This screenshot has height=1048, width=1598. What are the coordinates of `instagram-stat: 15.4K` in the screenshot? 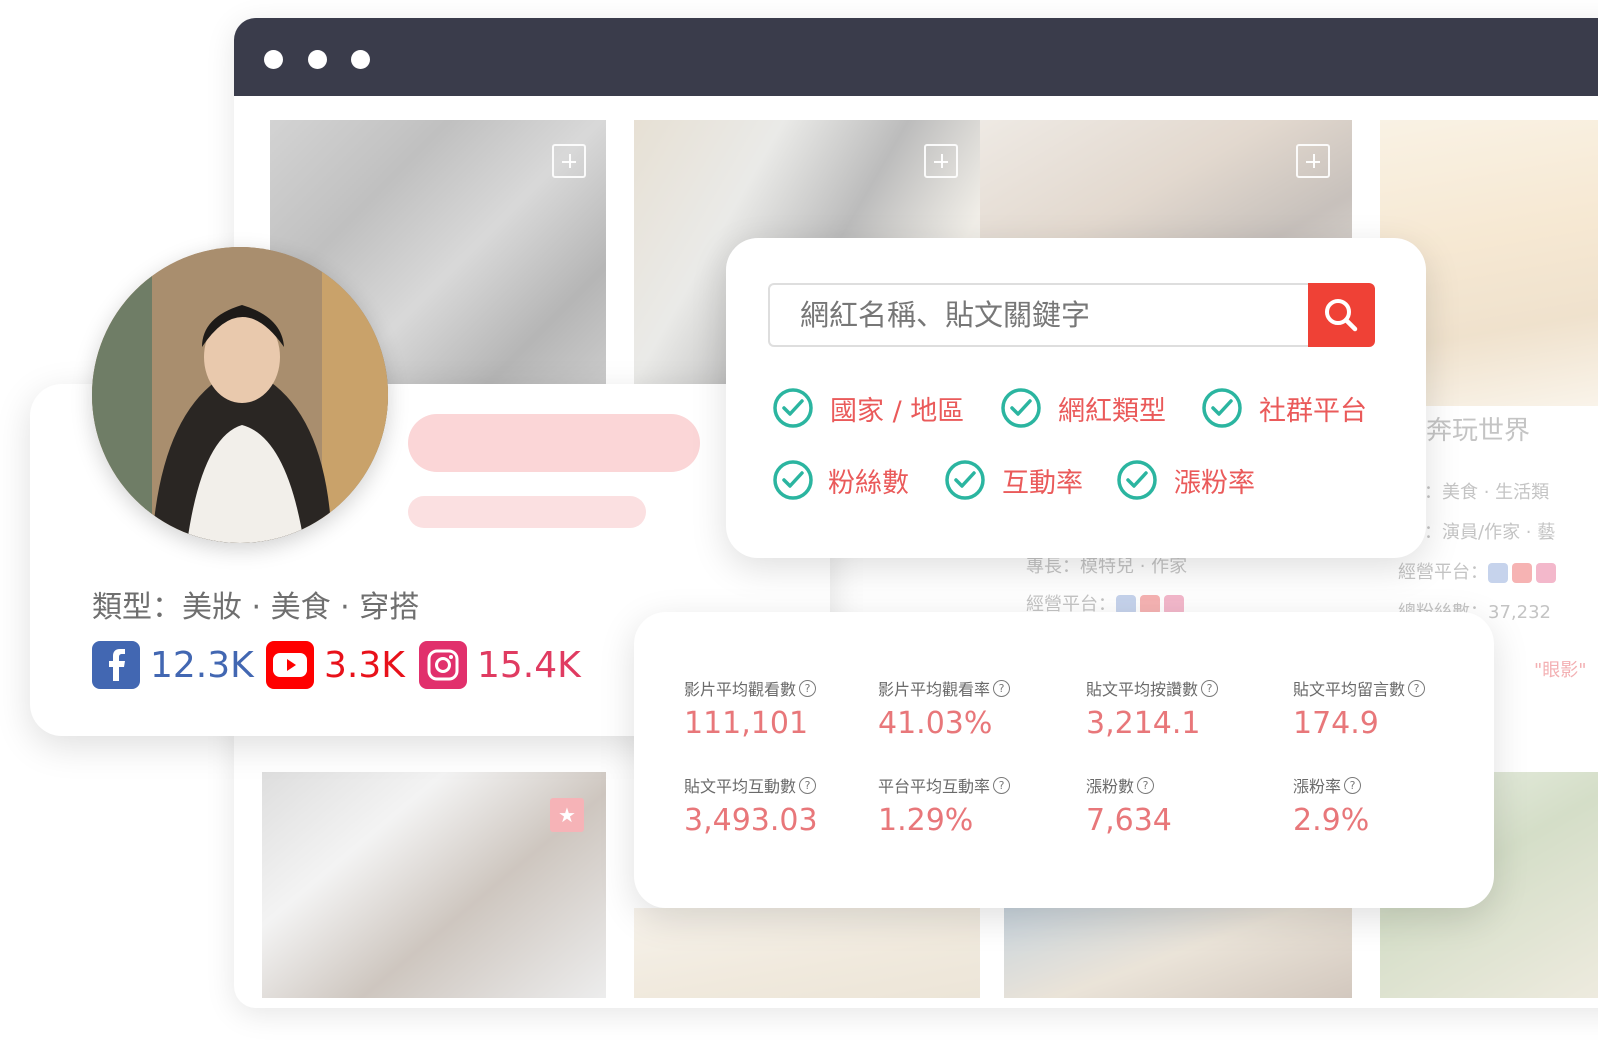 It's located at (500, 665).